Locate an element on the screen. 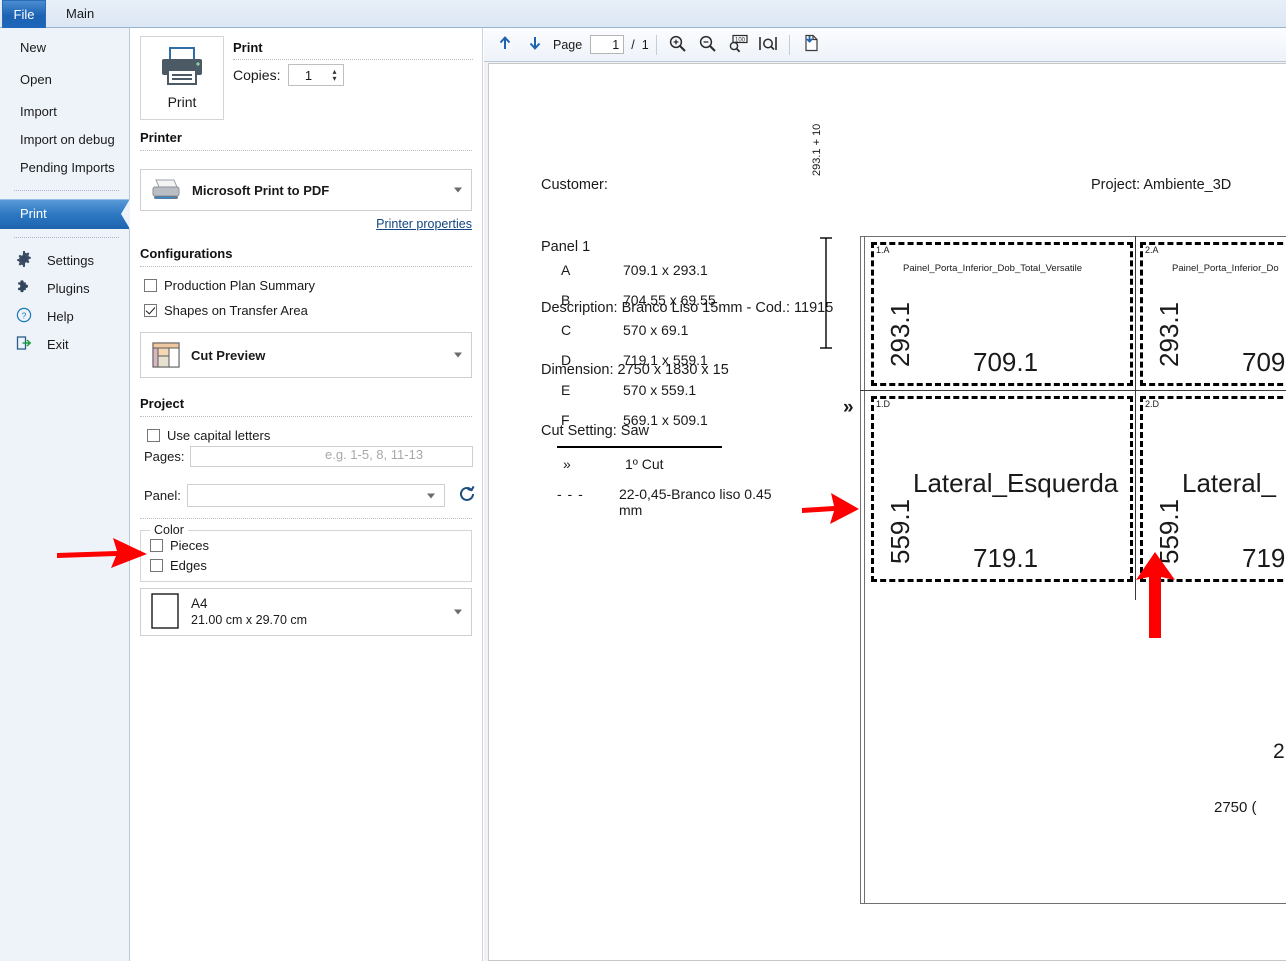 Image resolution: width=1286 pixels, height=961 pixels. toolbar-divider is located at coordinates (656, 44).